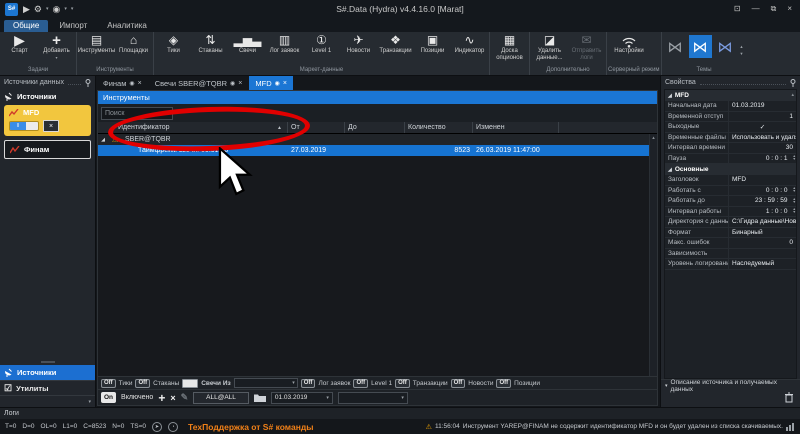 This screenshot has width=800, height=434. What do you see at coordinates (301, 397) in the screenshot?
I see `date-picker: 01.03.2019 ▾` at bounding box center [301, 397].